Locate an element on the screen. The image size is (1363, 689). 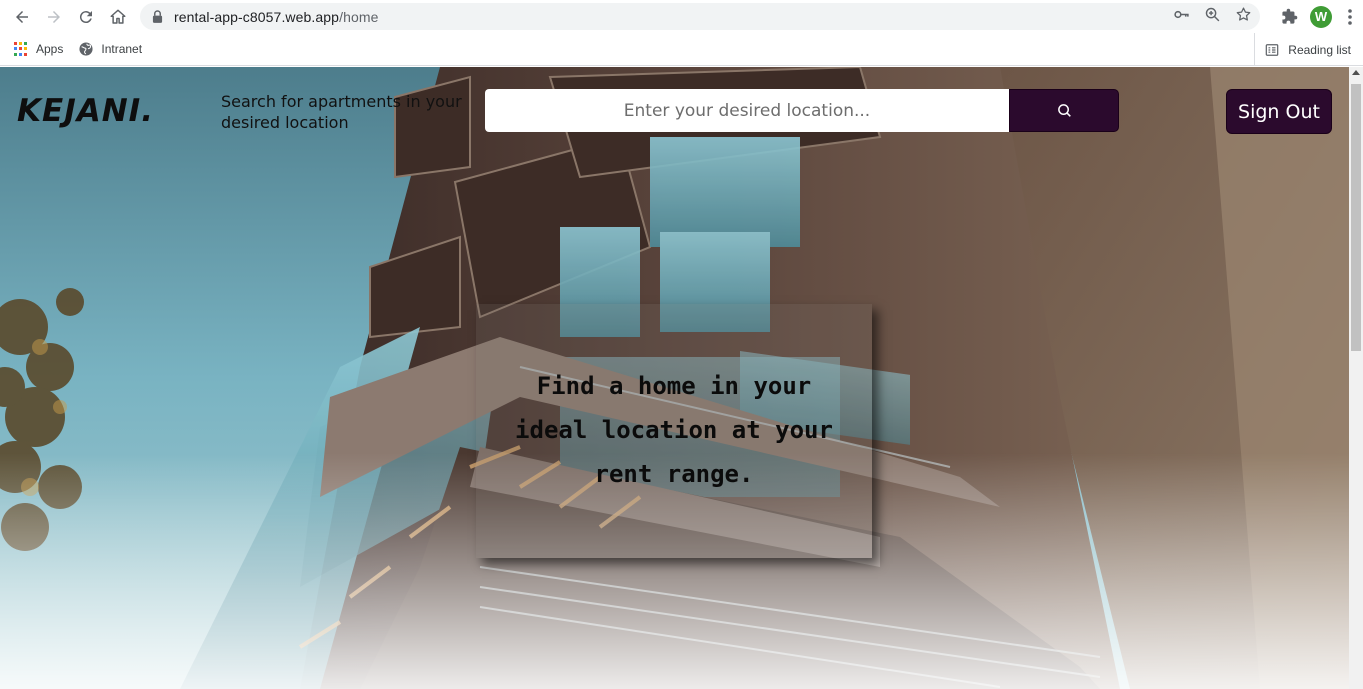
star-icon is located at coordinates (1243, 16).